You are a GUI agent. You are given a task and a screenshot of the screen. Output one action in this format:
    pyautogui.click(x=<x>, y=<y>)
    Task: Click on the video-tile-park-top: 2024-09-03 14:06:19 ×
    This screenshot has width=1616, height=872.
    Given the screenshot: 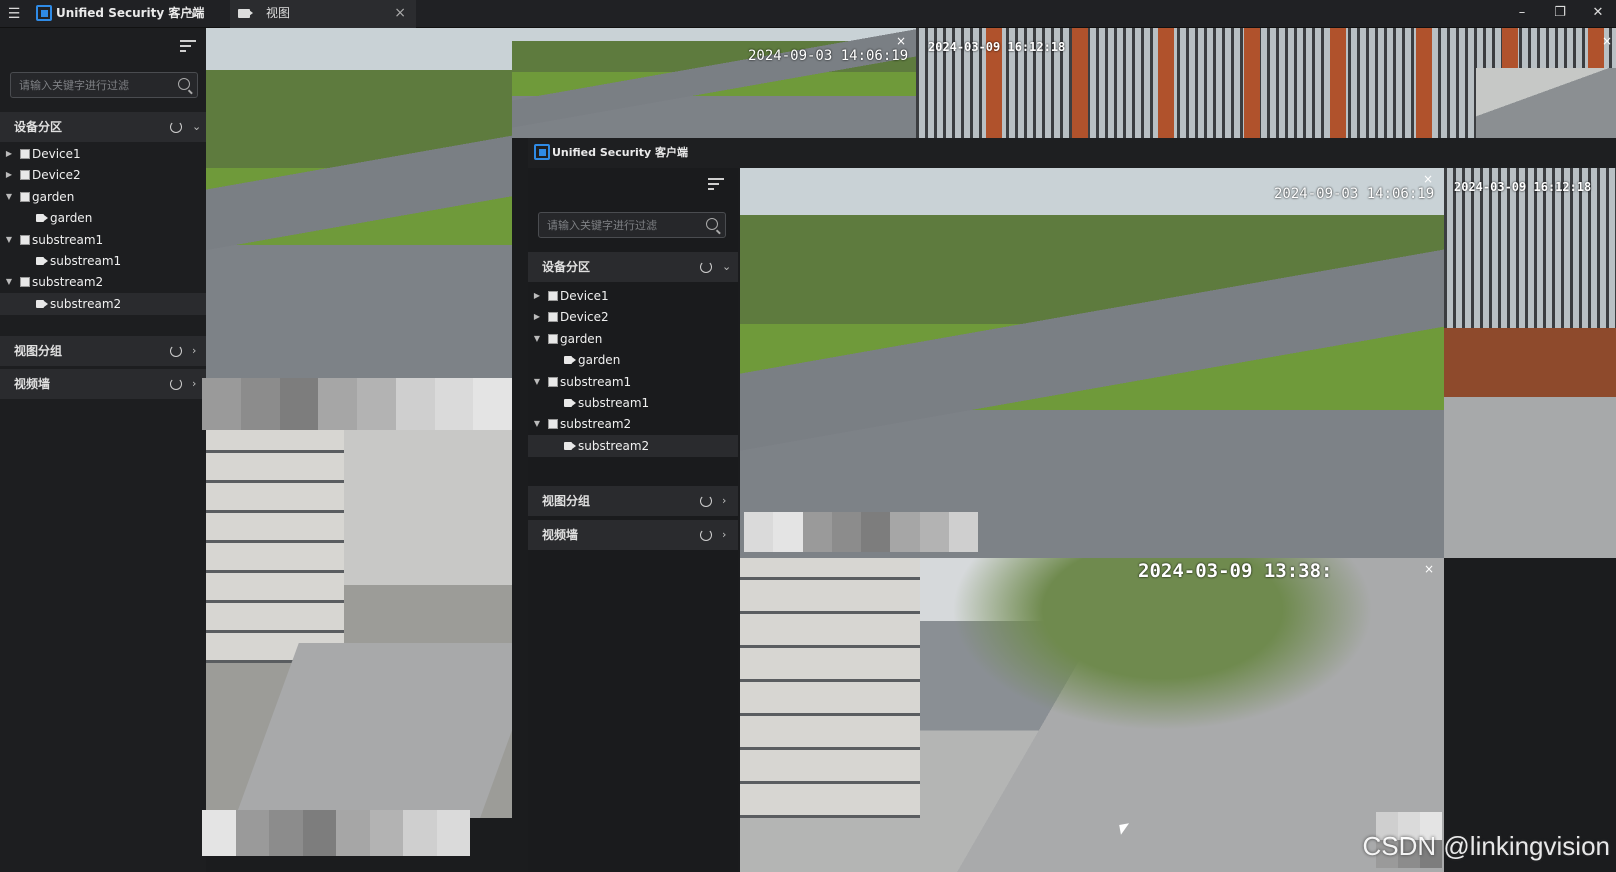 What is the action you would take?
    pyautogui.click(x=714, y=83)
    